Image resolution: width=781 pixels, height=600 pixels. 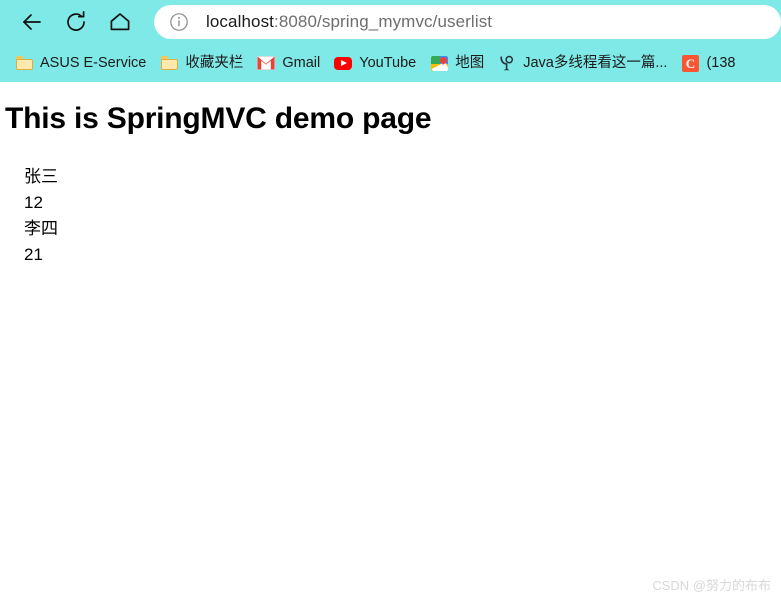 I want to click on google-maps-icon, so click(x=439, y=63).